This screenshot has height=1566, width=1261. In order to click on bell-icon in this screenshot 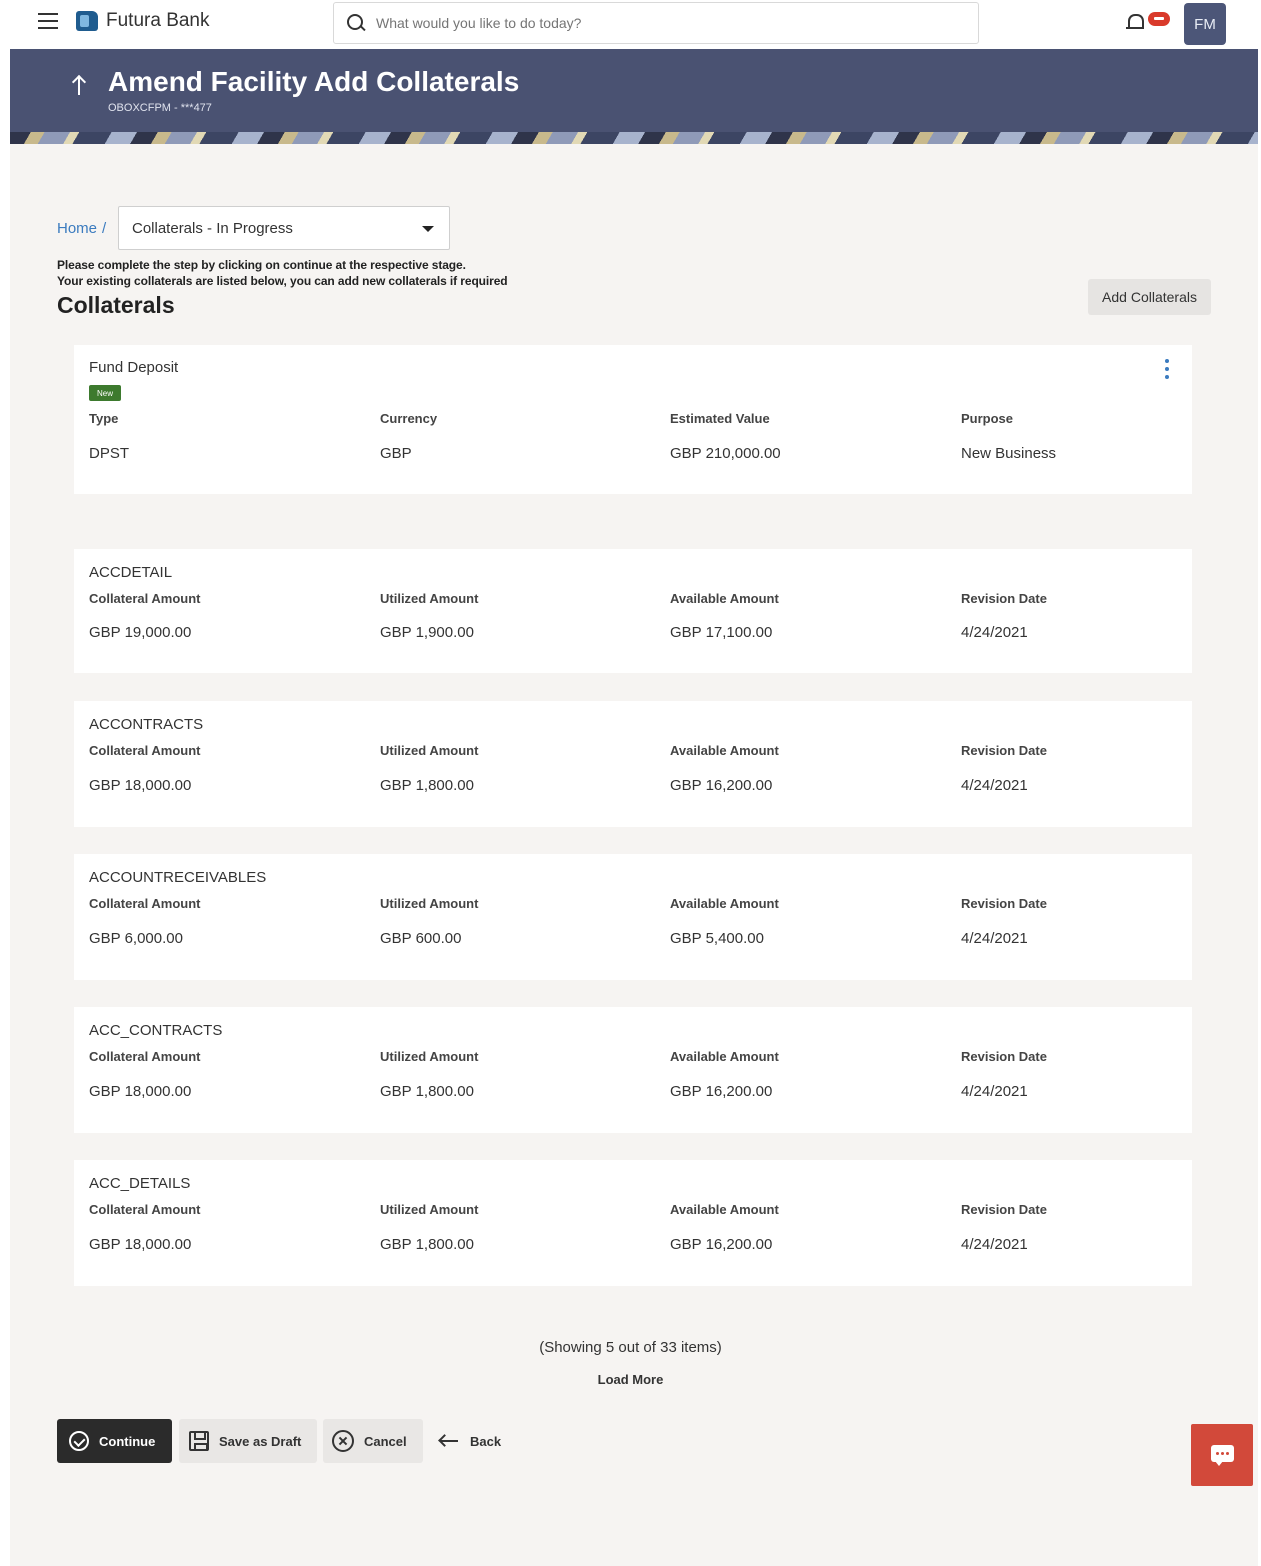, I will do `click(1135, 22)`.